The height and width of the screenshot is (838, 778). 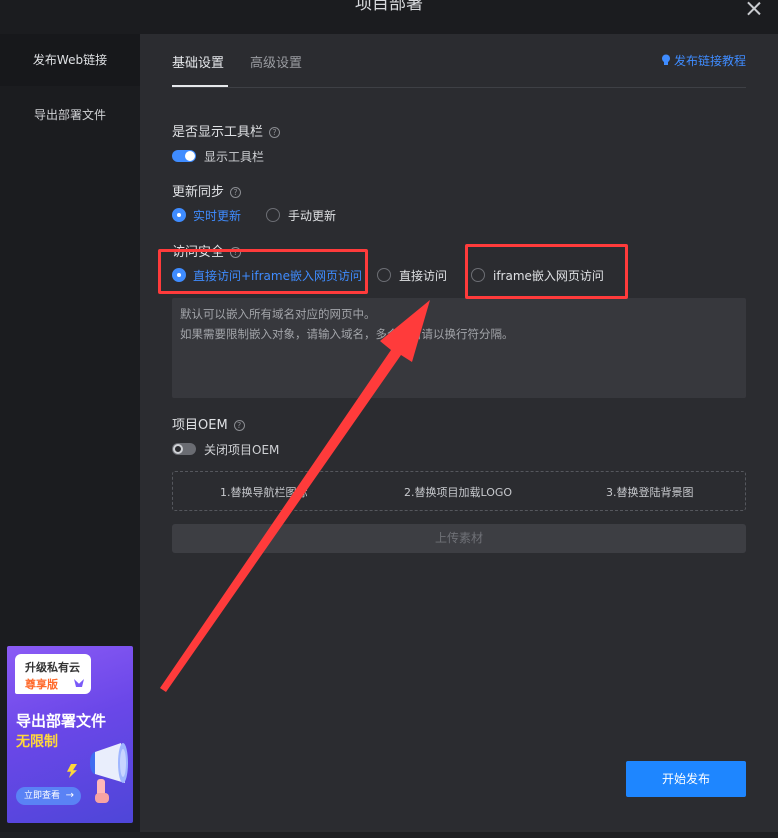 I want to click on sync-section-label: 更新同步?, so click(x=207, y=190).